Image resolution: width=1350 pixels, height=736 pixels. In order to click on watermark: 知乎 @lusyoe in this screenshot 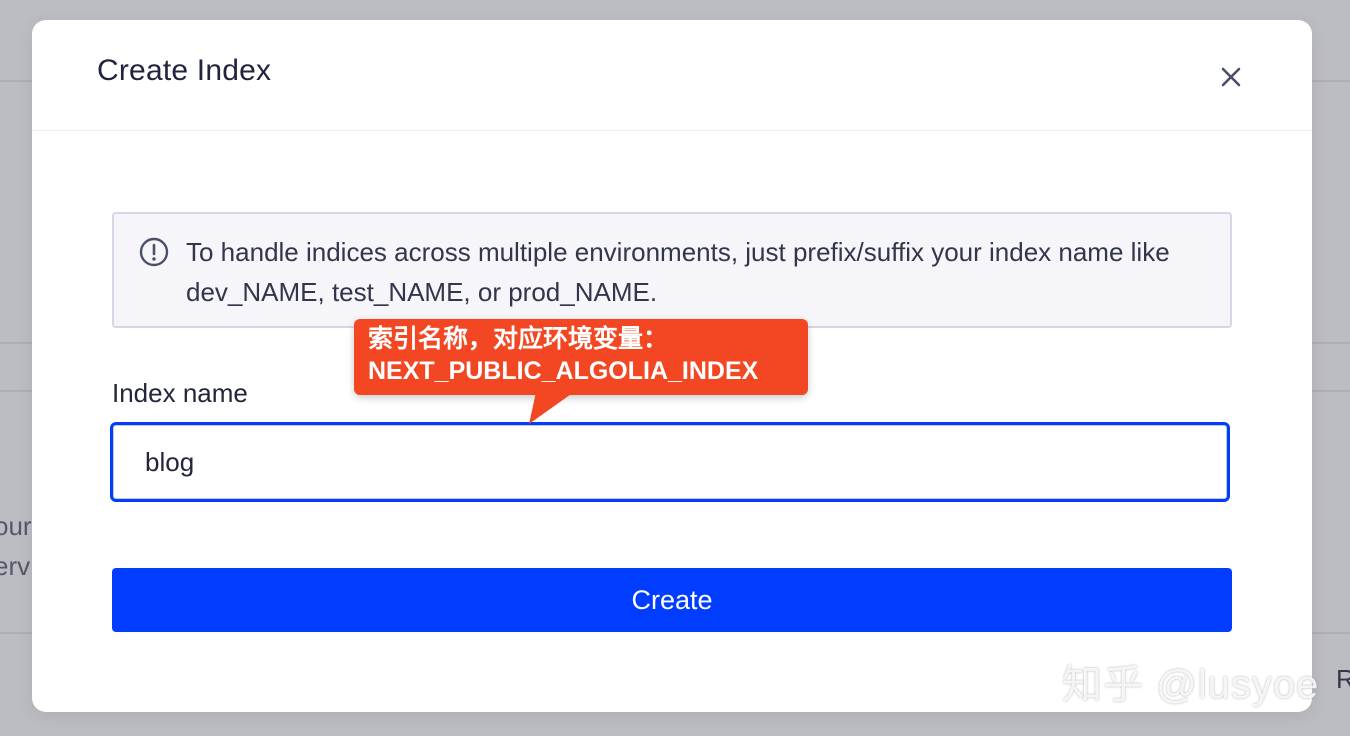, I will do `click(1191, 685)`.